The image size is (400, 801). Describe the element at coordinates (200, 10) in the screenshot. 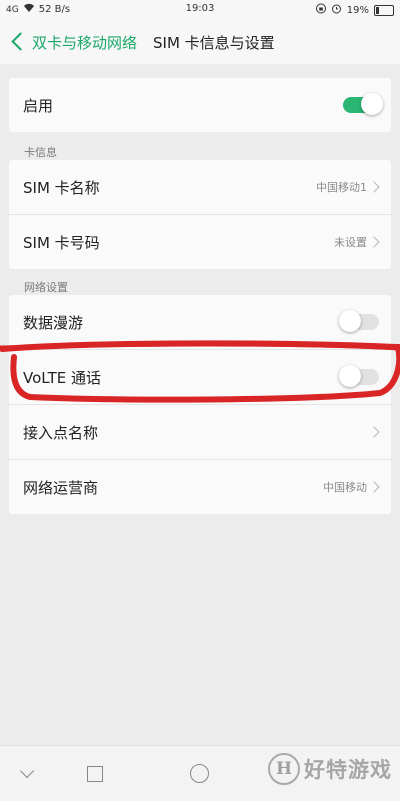

I see `status-bar: 4G 52 B/s 19:03 19%` at that location.